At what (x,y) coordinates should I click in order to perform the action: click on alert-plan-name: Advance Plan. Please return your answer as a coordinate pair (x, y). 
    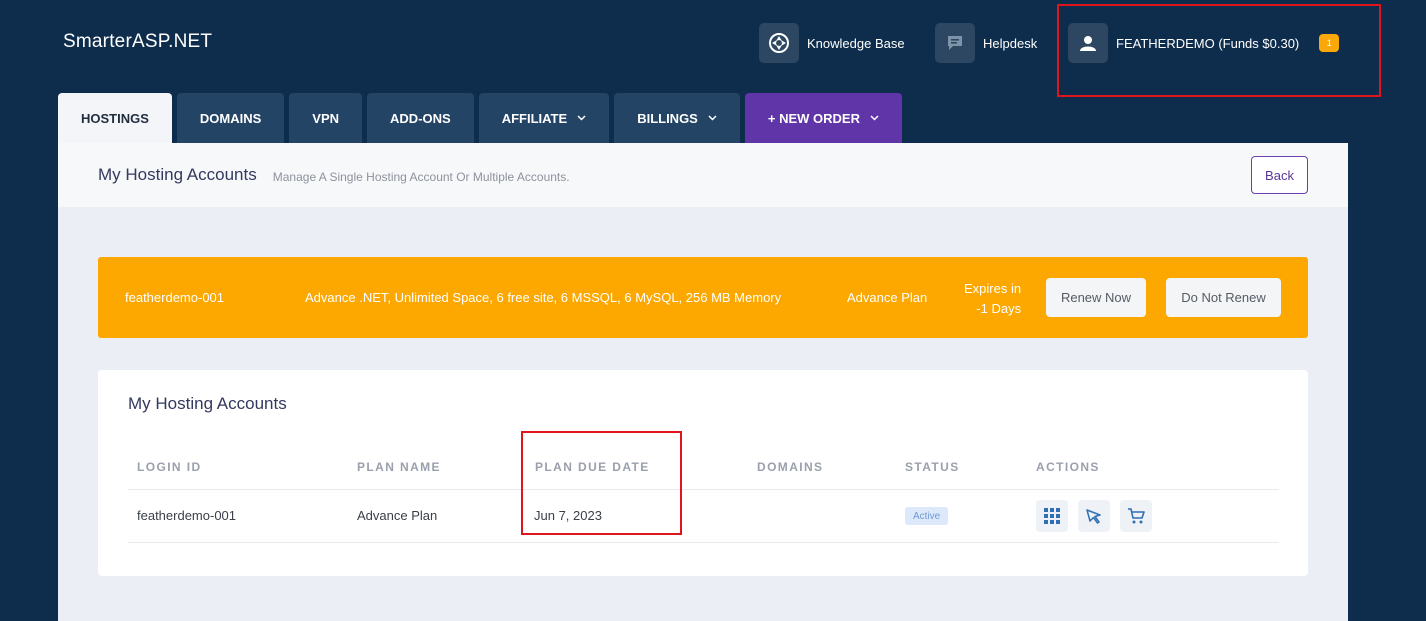
    Looking at the image, I should click on (887, 297).